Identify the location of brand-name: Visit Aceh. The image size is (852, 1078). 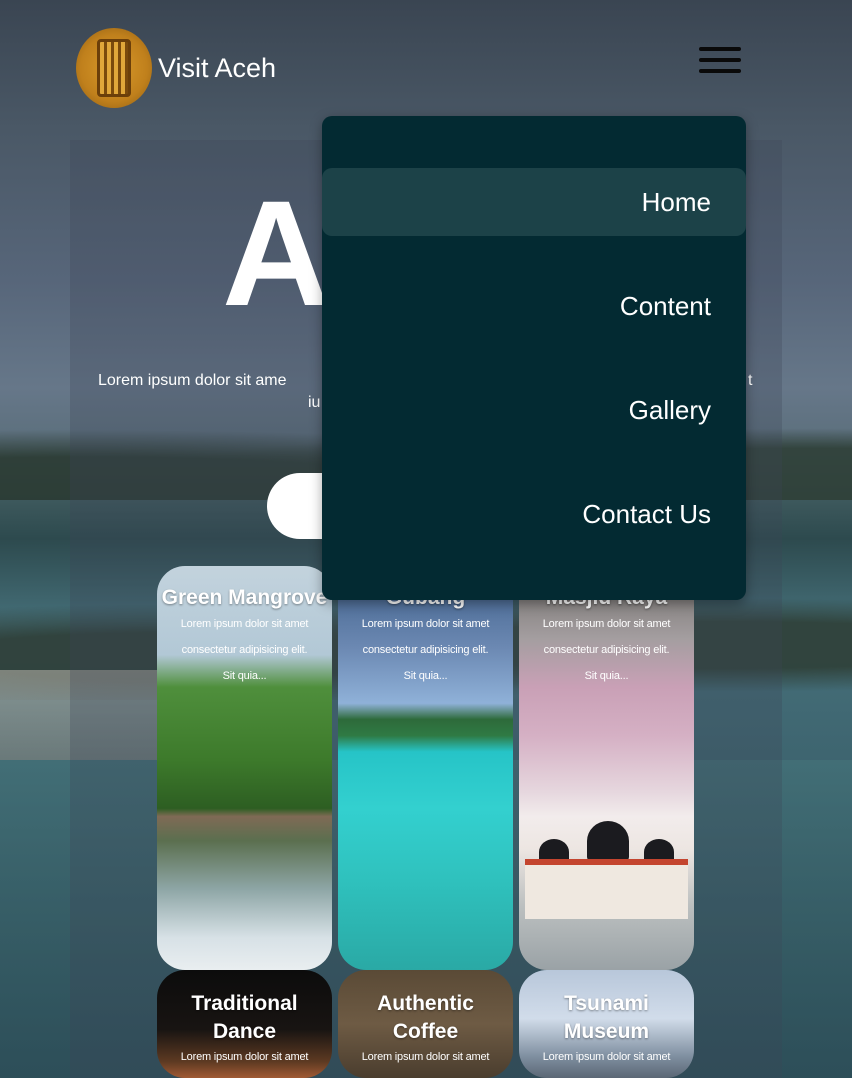
(217, 68).